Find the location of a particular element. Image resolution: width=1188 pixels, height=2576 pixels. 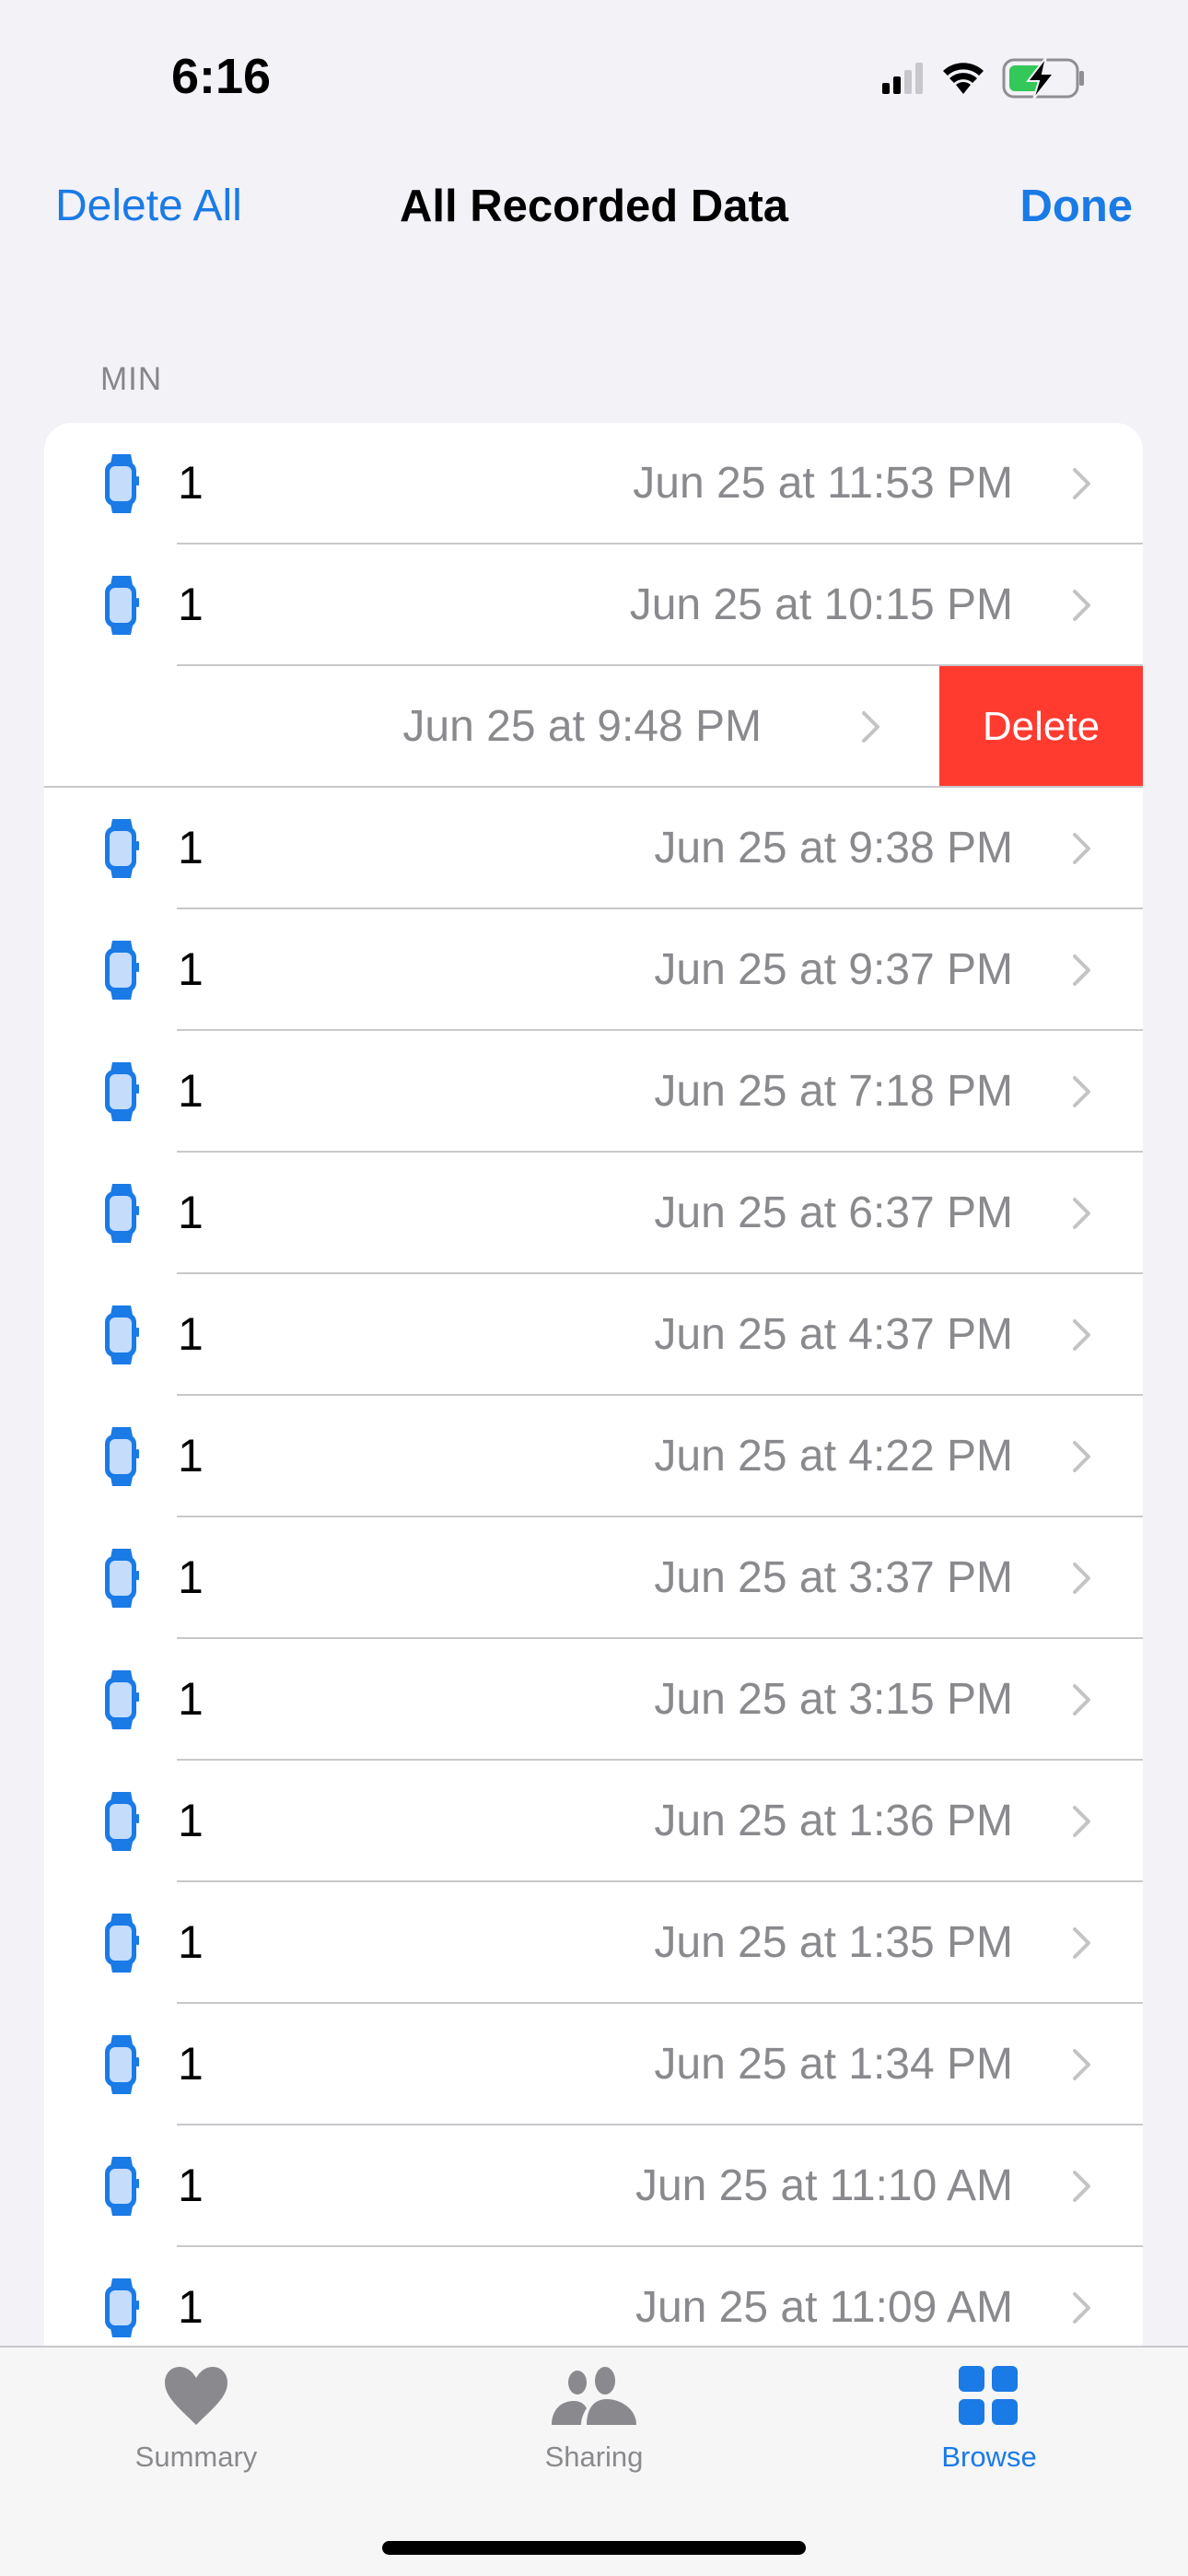

list-item: 1 Jun 25 at 4:22 PM is located at coordinates (593, 1456).